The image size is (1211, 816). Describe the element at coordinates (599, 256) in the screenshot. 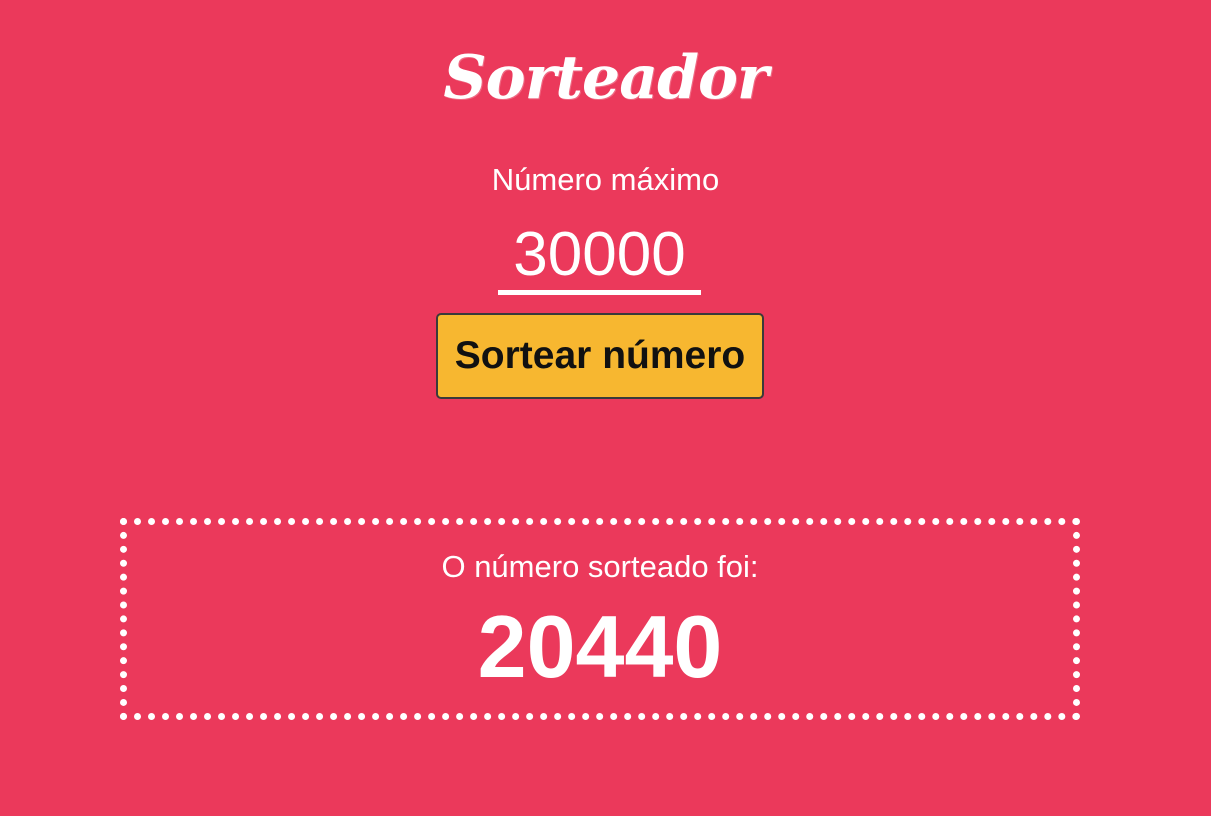

I see `max-number-input` at that location.